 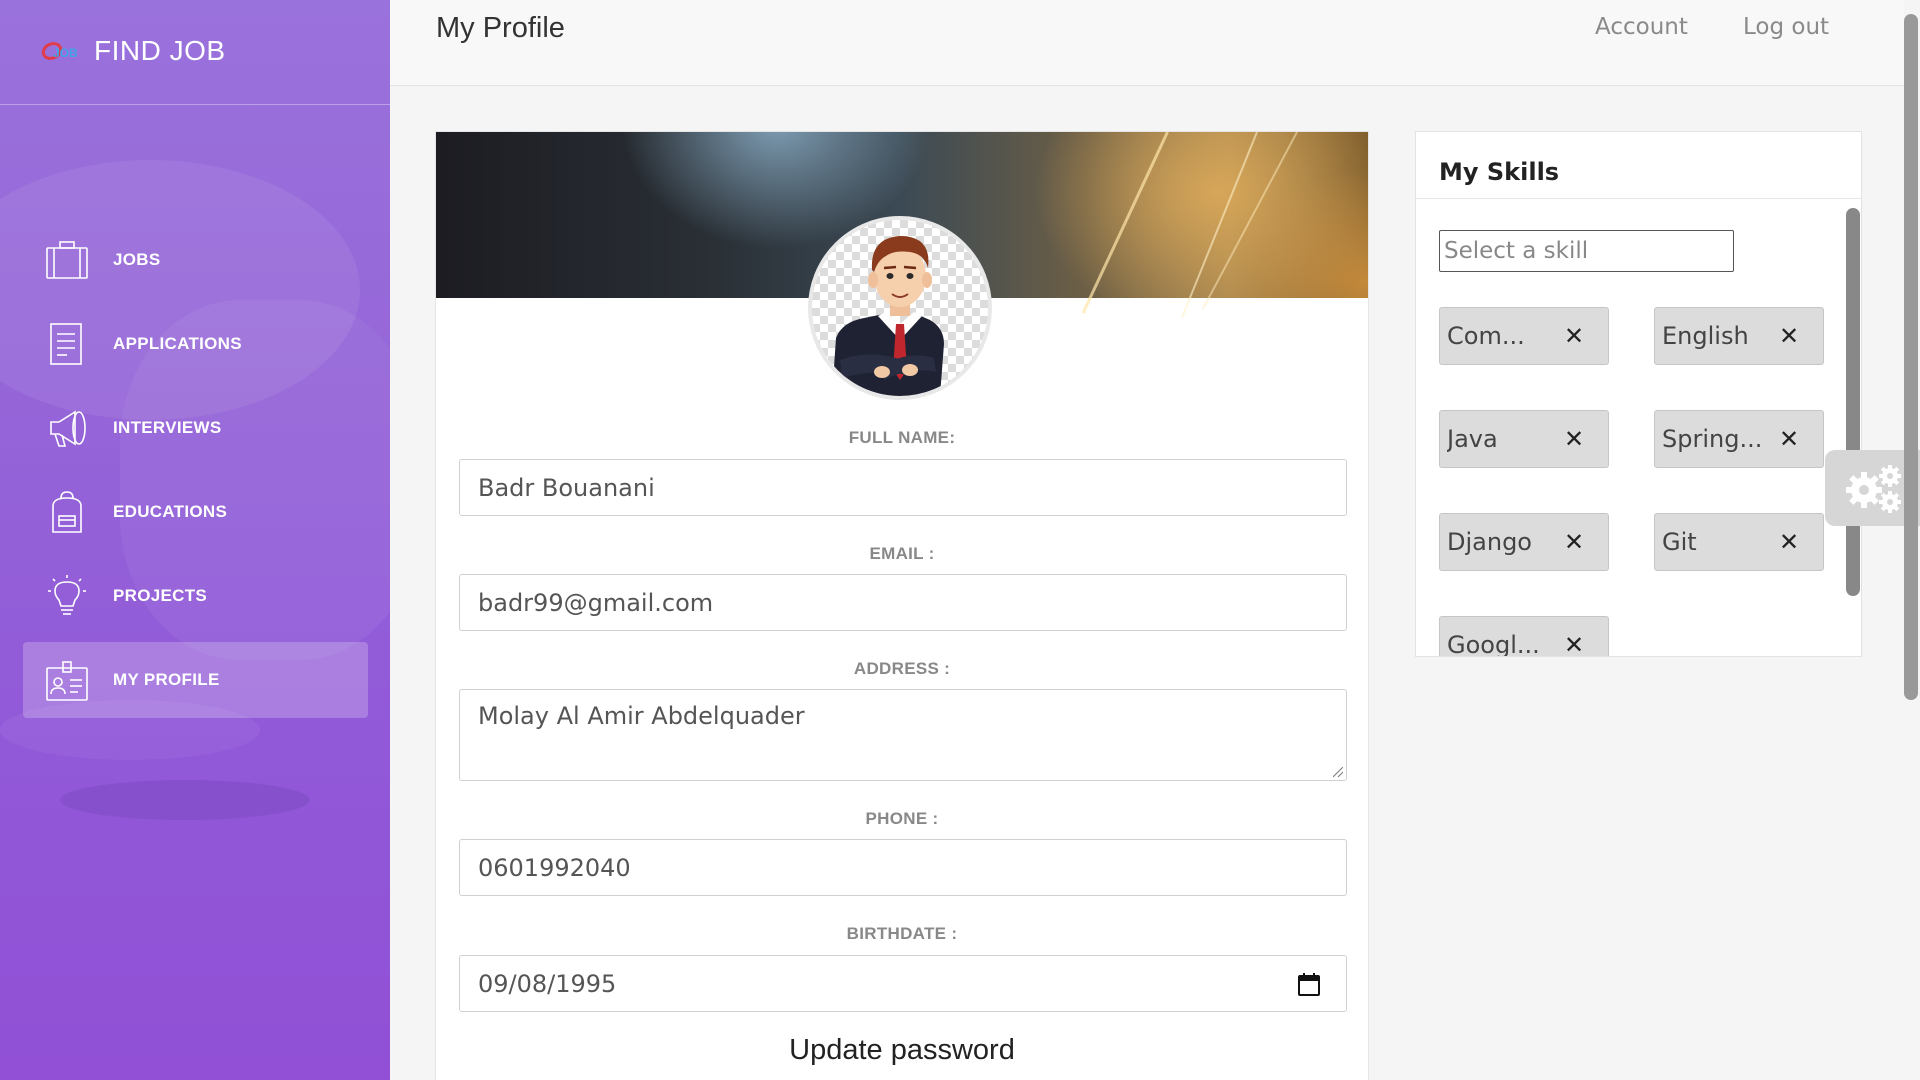 I want to click on page-title: My Profile, so click(x=500, y=28).